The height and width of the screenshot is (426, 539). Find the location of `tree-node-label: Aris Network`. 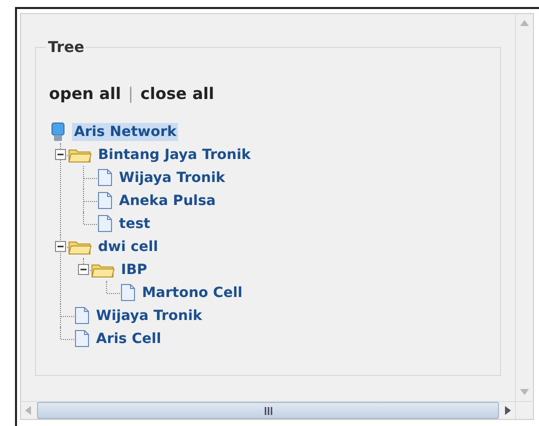

tree-node-label: Aris Network is located at coordinates (125, 131).